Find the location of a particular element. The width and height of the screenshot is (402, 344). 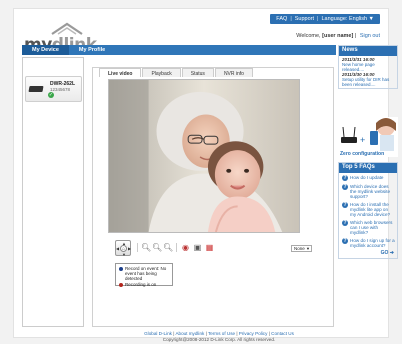

sign-out-link: Sign out is located at coordinates (370, 36).